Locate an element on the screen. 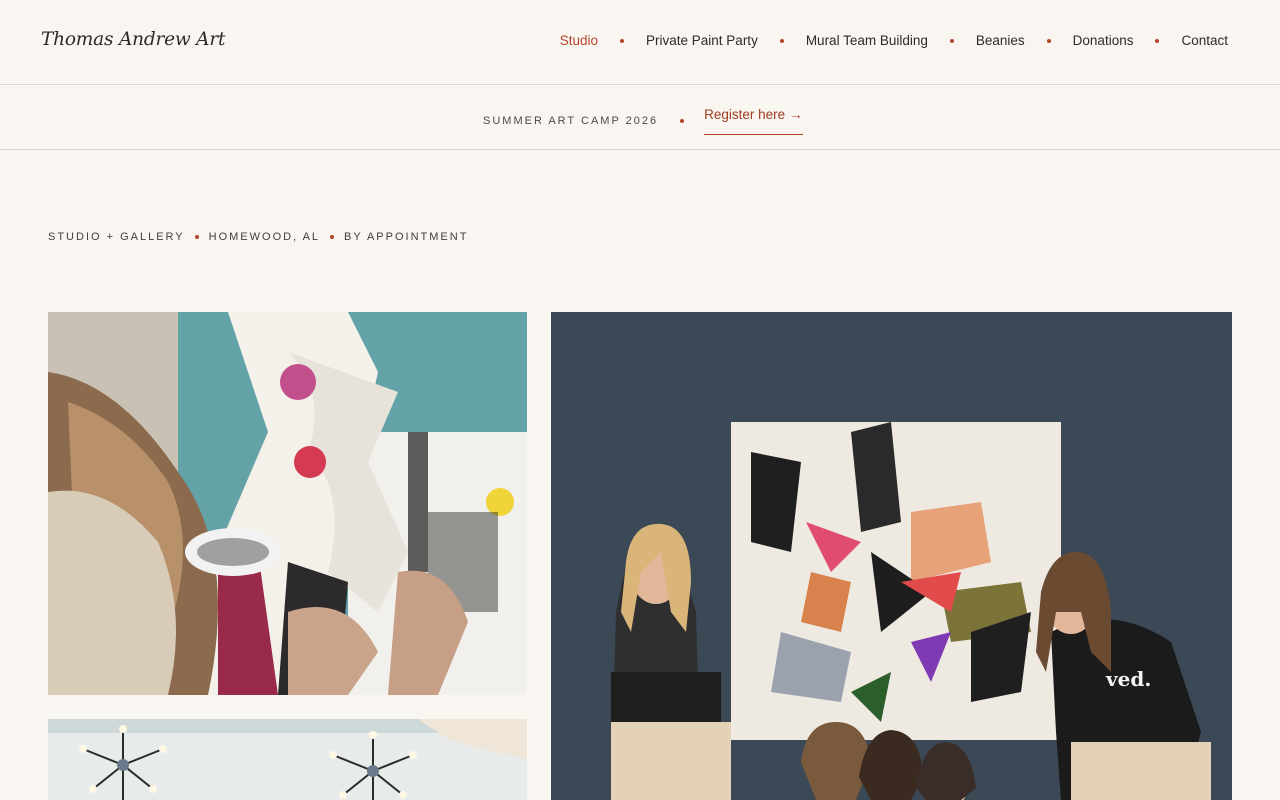 The image size is (1280, 800). meta-appointment: BY APPOINTMENT is located at coordinates (406, 237).